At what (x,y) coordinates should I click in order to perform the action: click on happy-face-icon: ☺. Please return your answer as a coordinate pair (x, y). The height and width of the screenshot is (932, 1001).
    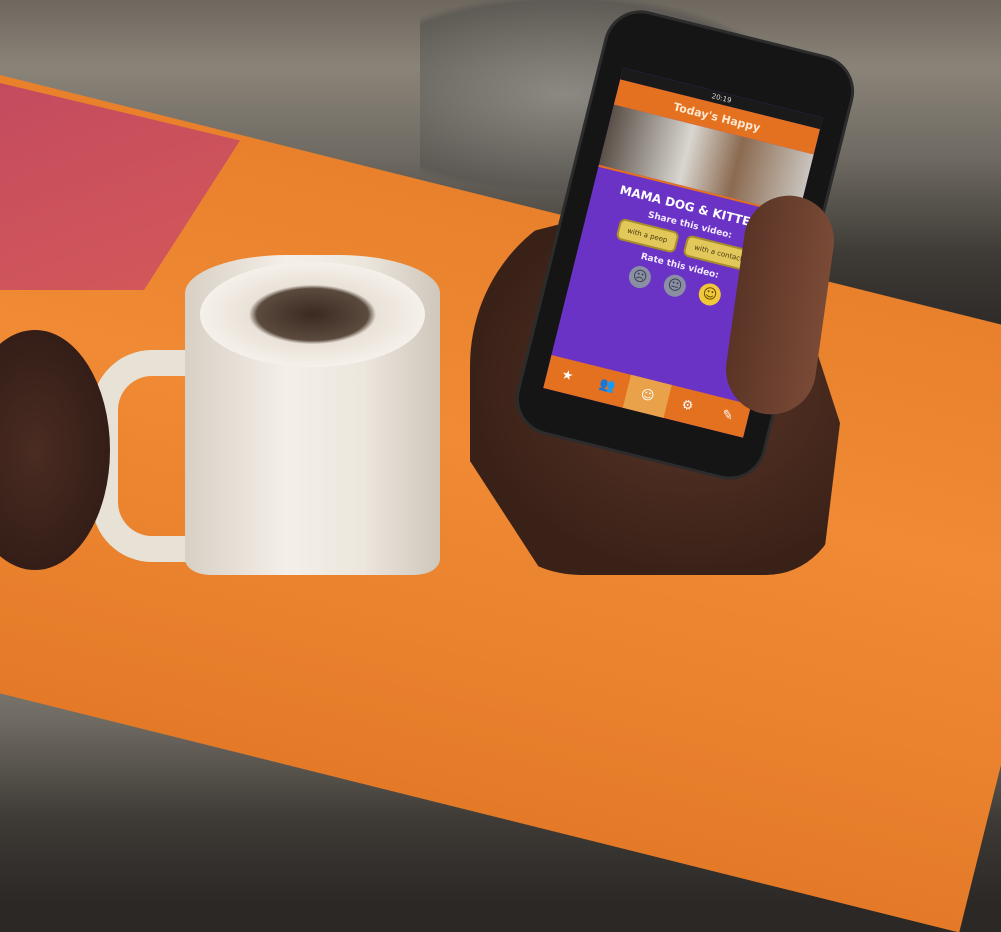
    Looking at the image, I should click on (710, 294).